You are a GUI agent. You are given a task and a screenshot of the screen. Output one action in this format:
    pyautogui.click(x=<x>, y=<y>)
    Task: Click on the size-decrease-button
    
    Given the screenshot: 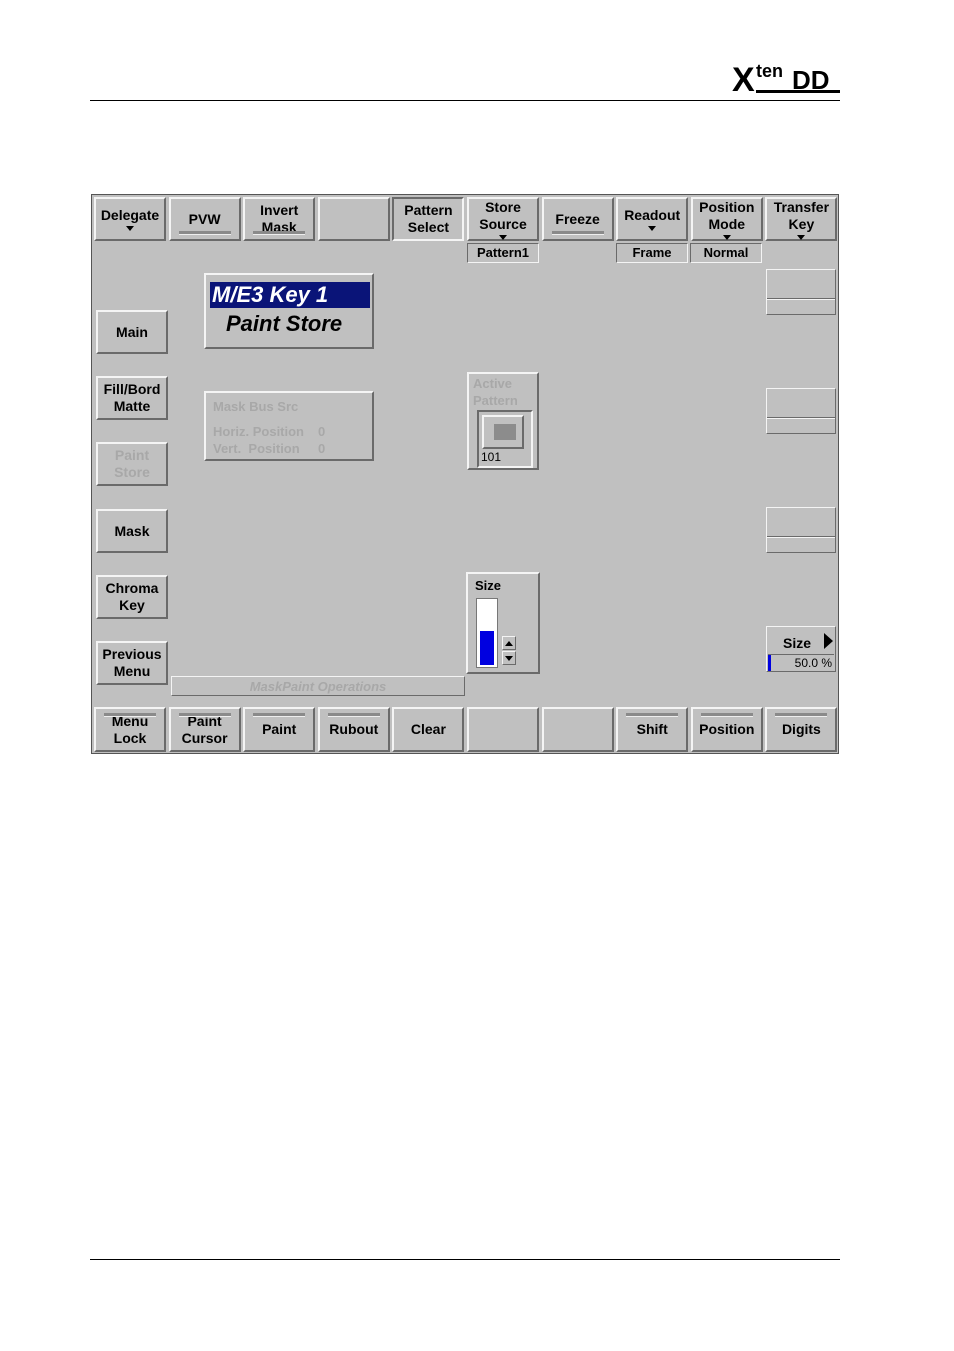 What is the action you would take?
    pyautogui.click(x=509, y=658)
    